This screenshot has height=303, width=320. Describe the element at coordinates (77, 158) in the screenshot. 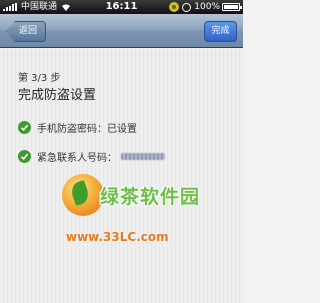

I see `list-item-label: 紧急联系人号码：` at that location.